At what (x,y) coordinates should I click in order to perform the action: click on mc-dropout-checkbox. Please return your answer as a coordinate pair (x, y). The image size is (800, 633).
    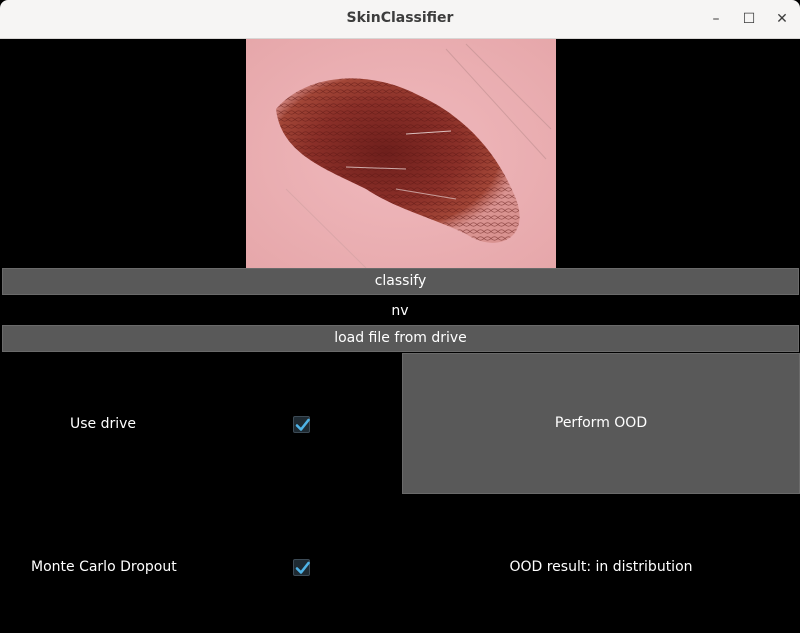
    Looking at the image, I should click on (301, 567).